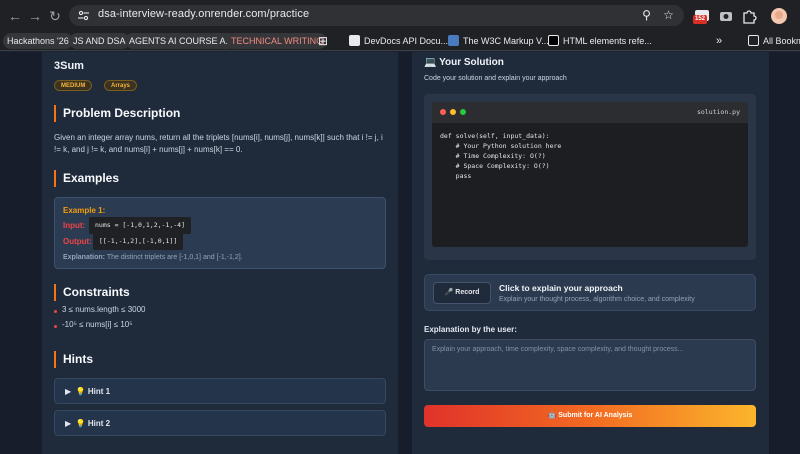  Describe the element at coordinates (464, 62) in the screenshot. I see `solution-heading: 💻 Your Solution` at that location.